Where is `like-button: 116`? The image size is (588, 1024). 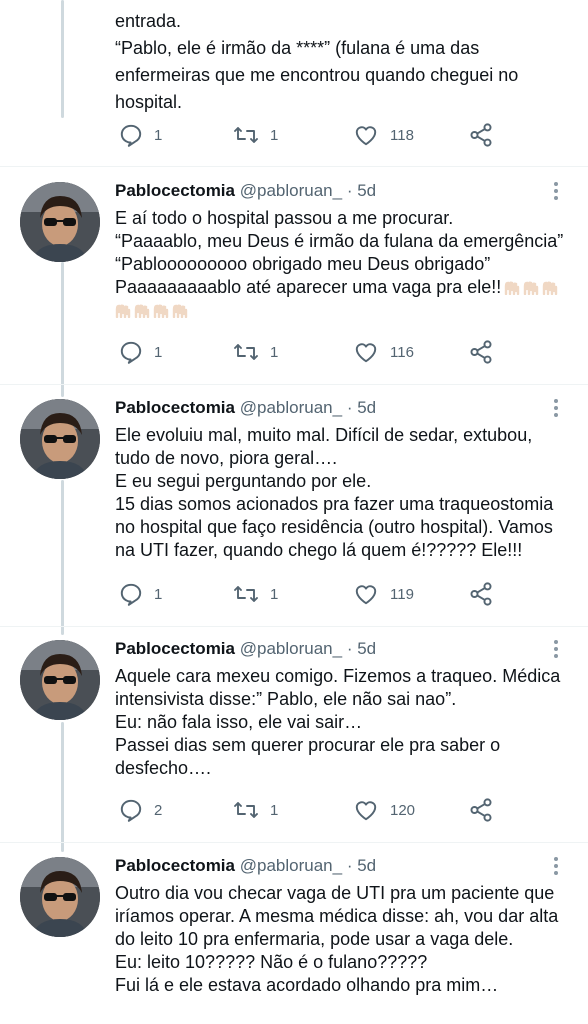 like-button: 116 is located at coordinates (383, 352).